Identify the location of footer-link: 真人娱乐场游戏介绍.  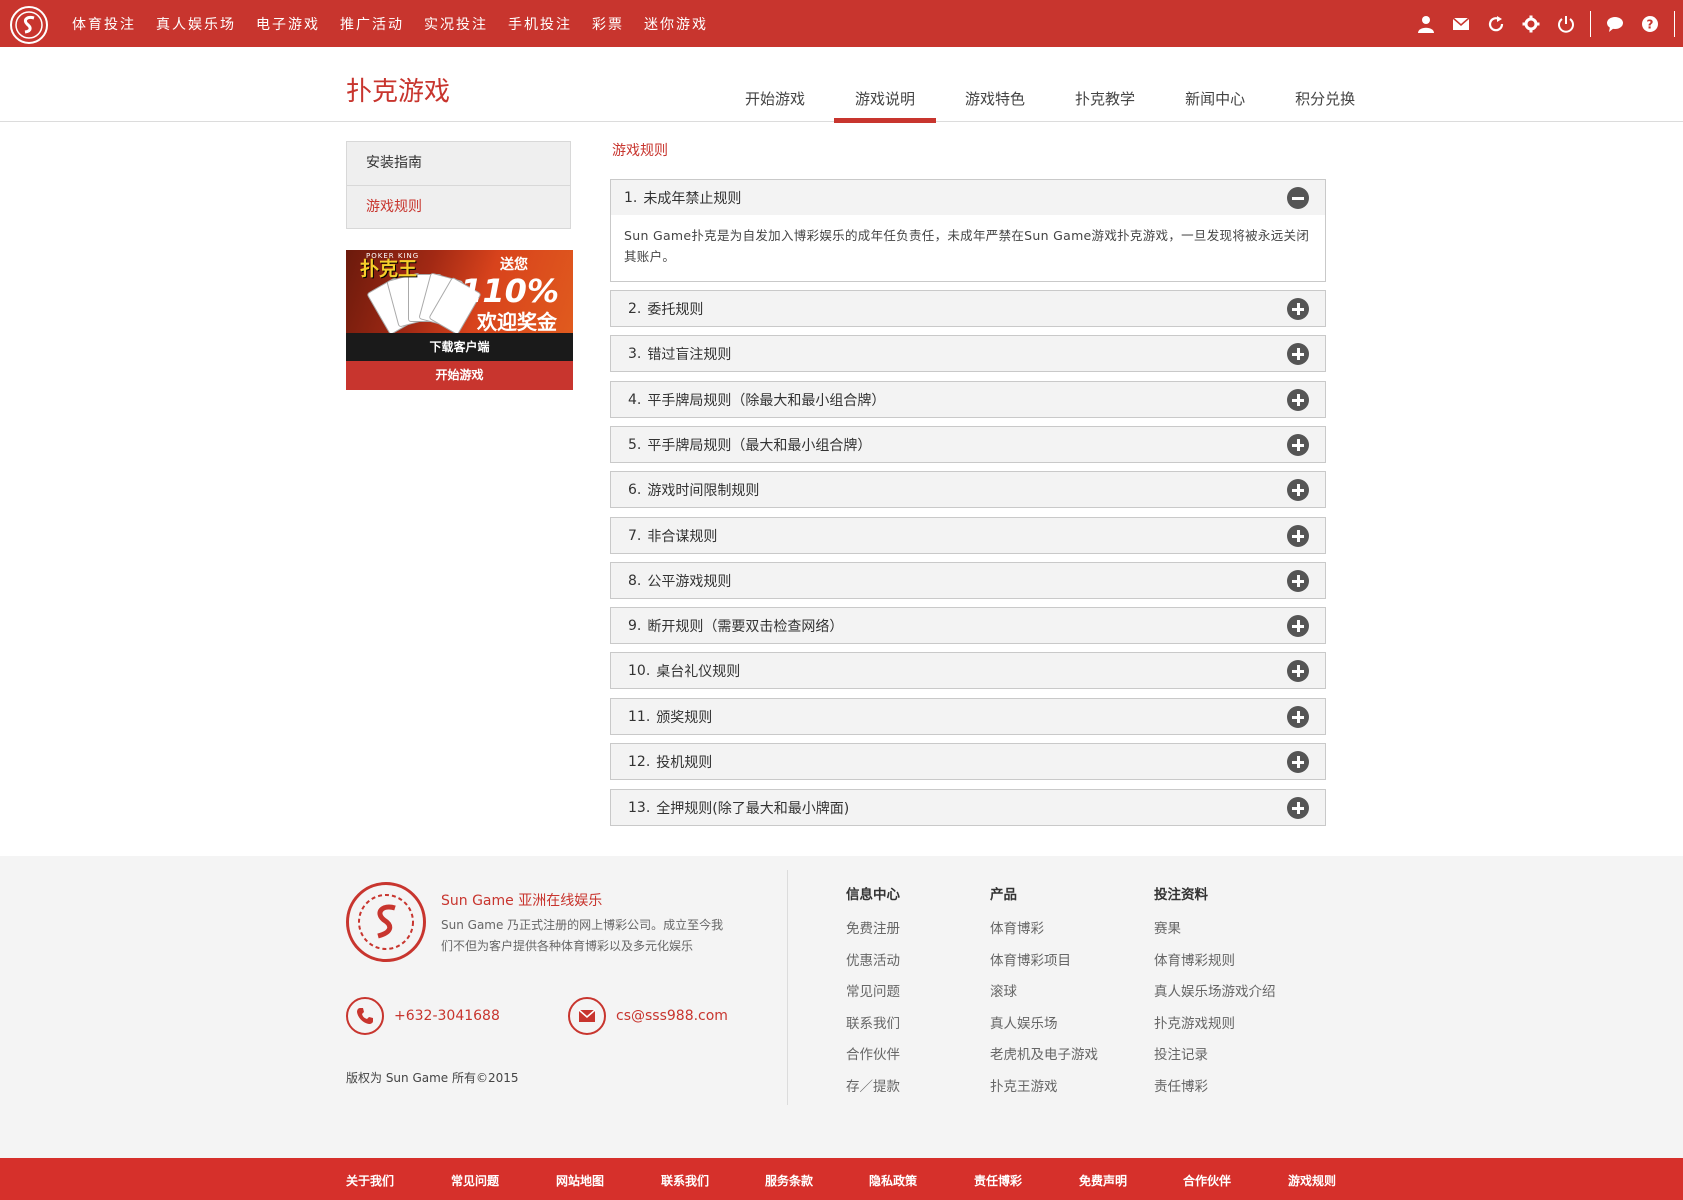
(1215, 996).